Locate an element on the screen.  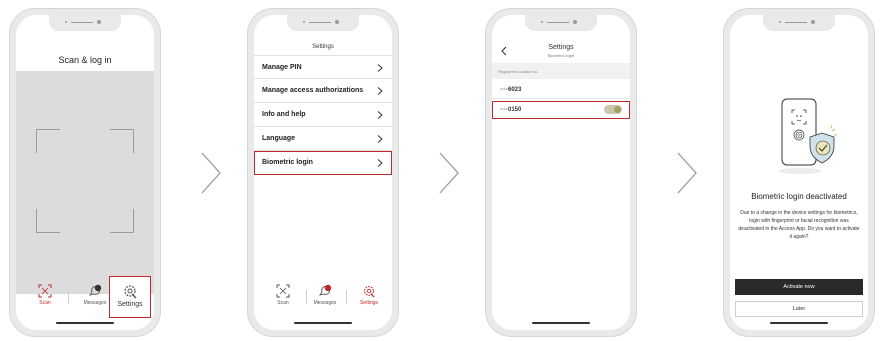
contact-number: ····0150 is located at coordinates (511, 110).